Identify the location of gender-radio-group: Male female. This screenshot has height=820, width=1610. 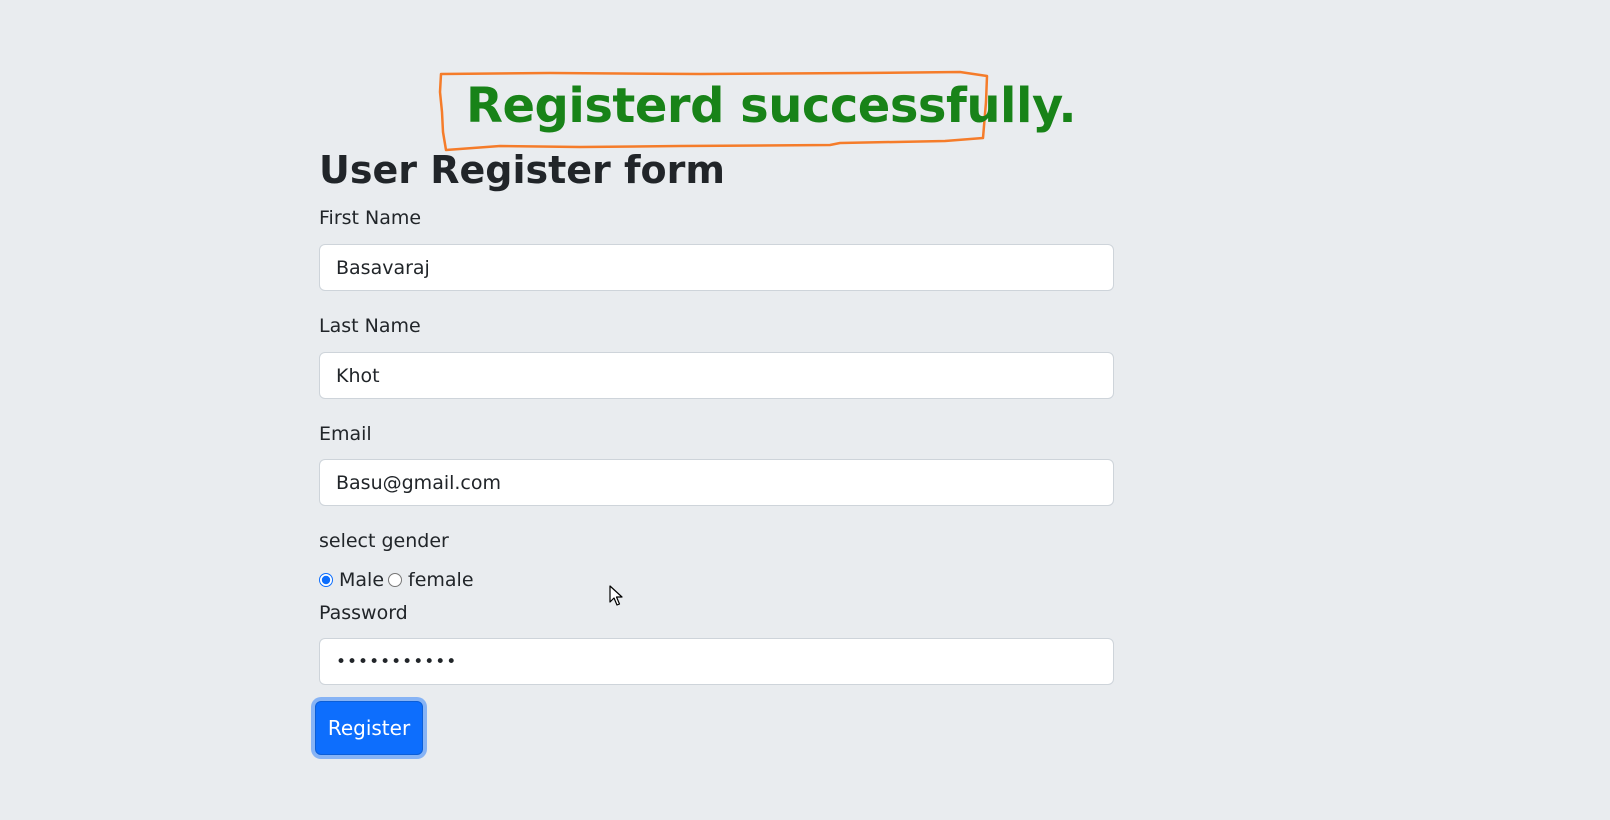
(398, 580).